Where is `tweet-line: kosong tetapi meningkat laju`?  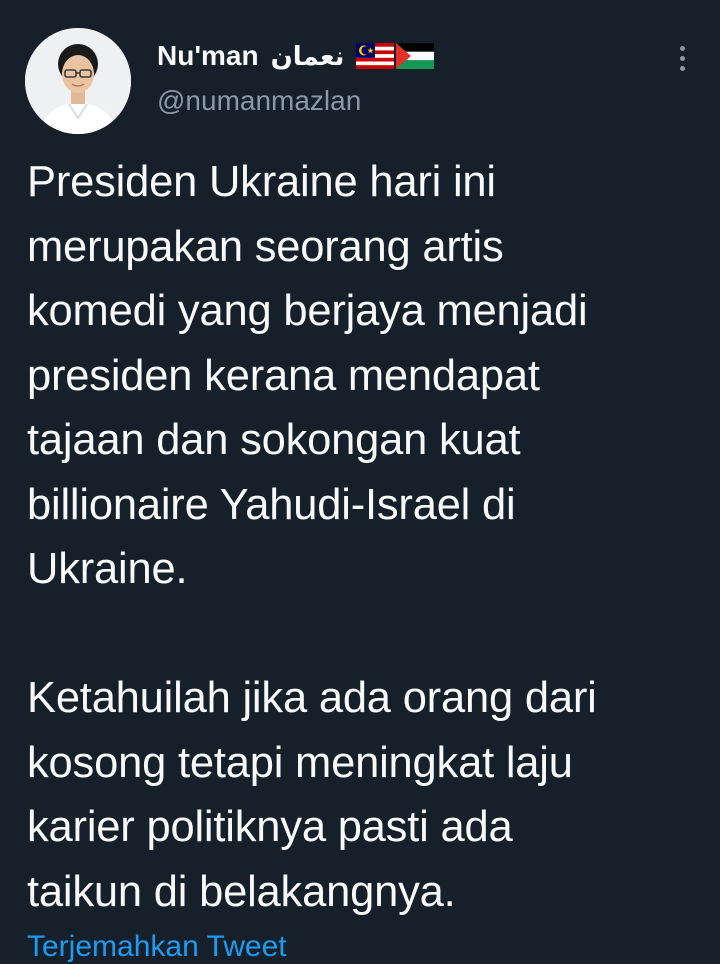
tweet-line: kosong tetapi meningkat laju is located at coordinates (300, 762).